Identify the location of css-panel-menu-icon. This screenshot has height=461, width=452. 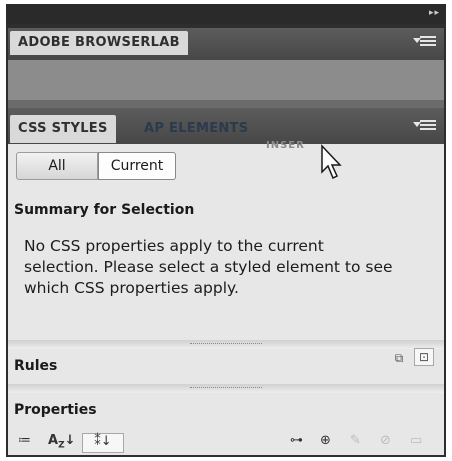
(424, 126).